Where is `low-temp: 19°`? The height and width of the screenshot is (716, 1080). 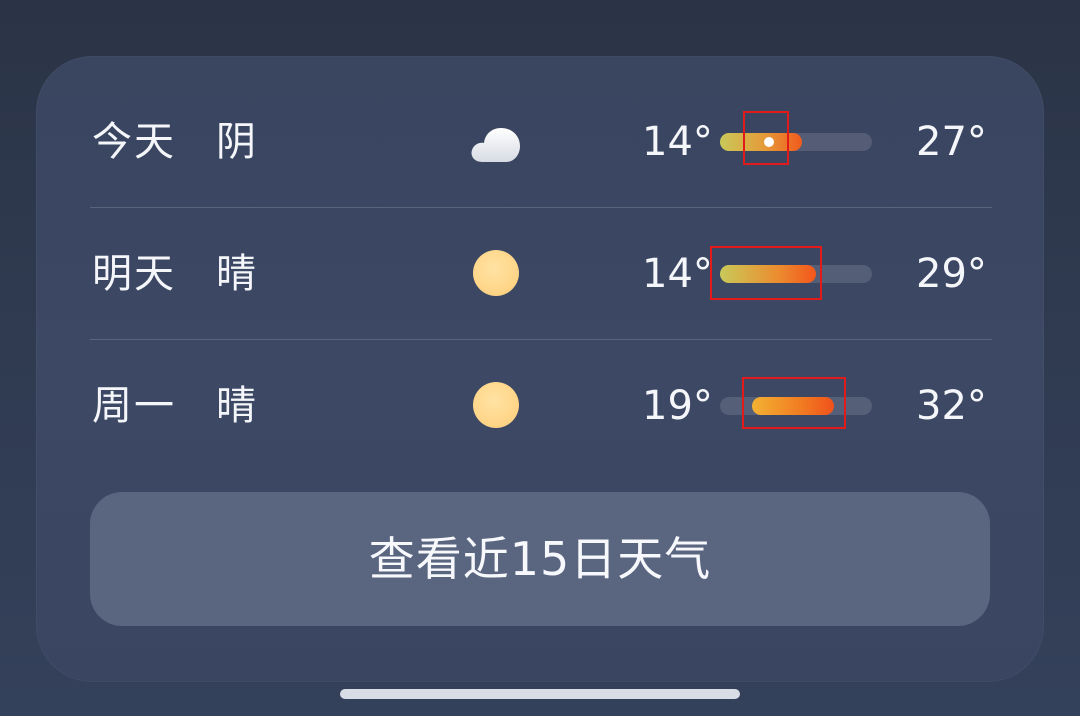 low-temp: 19° is located at coordinates (677, 406).